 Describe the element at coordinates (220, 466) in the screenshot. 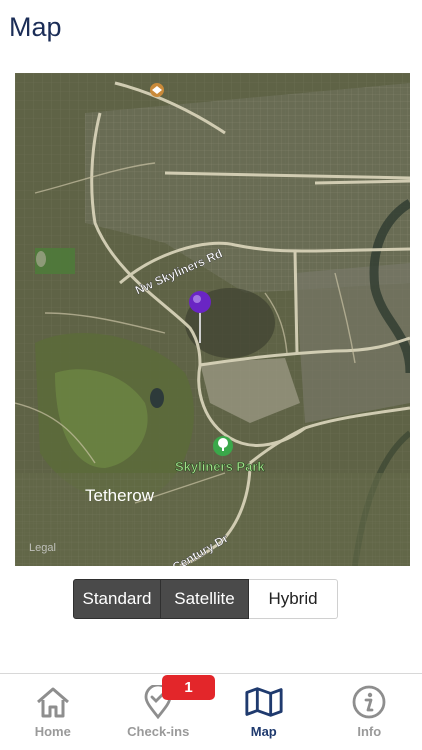

I see `place-label-skyliners-park: Skyliners Park` at that location.